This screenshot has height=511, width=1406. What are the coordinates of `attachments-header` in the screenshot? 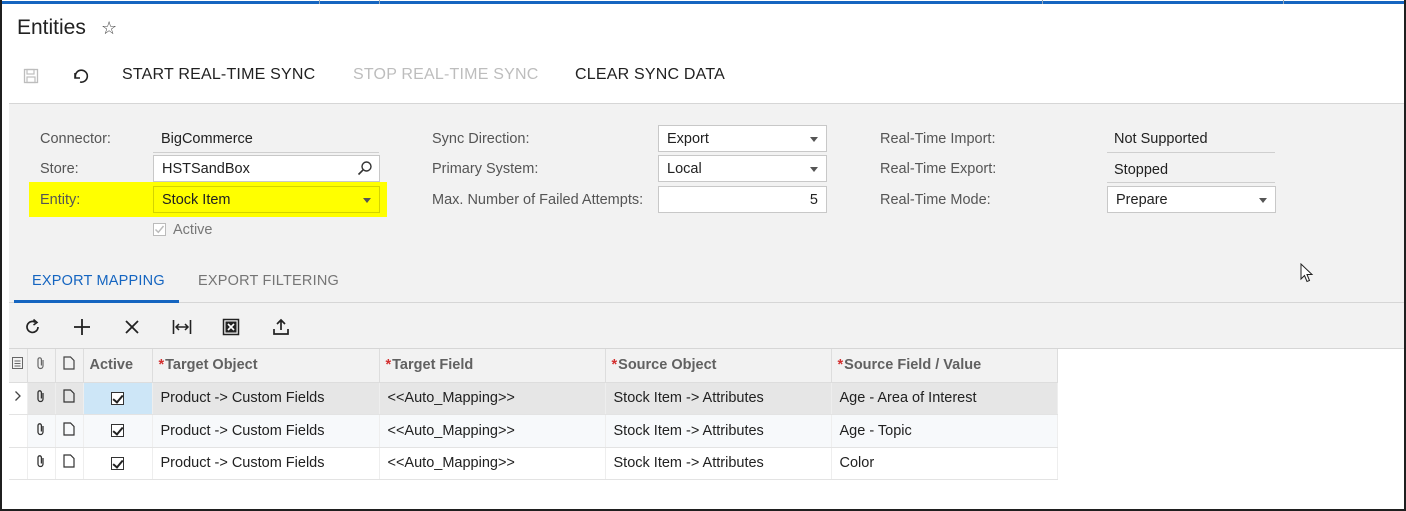 It's located at (41, 366).